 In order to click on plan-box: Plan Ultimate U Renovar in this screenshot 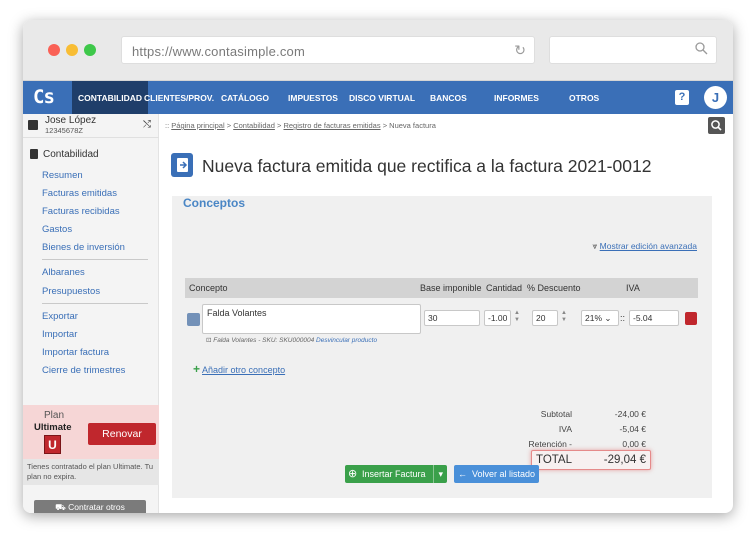, I will do `click(91, 432)`.